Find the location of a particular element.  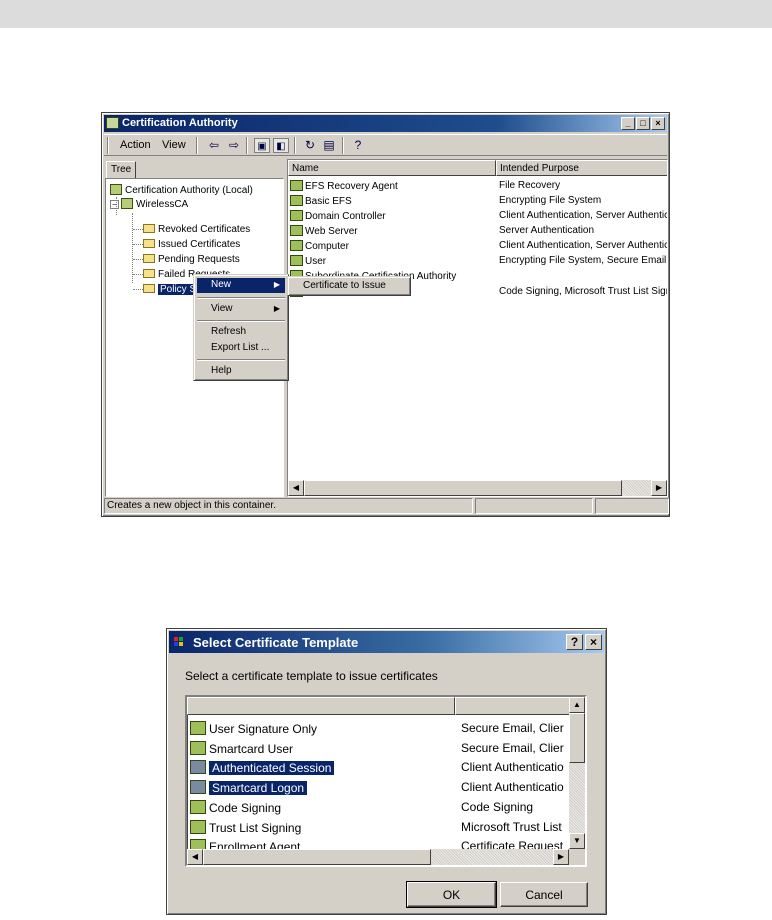

list-item: Web Server Server Authentication is located at coordinates (442, 231).